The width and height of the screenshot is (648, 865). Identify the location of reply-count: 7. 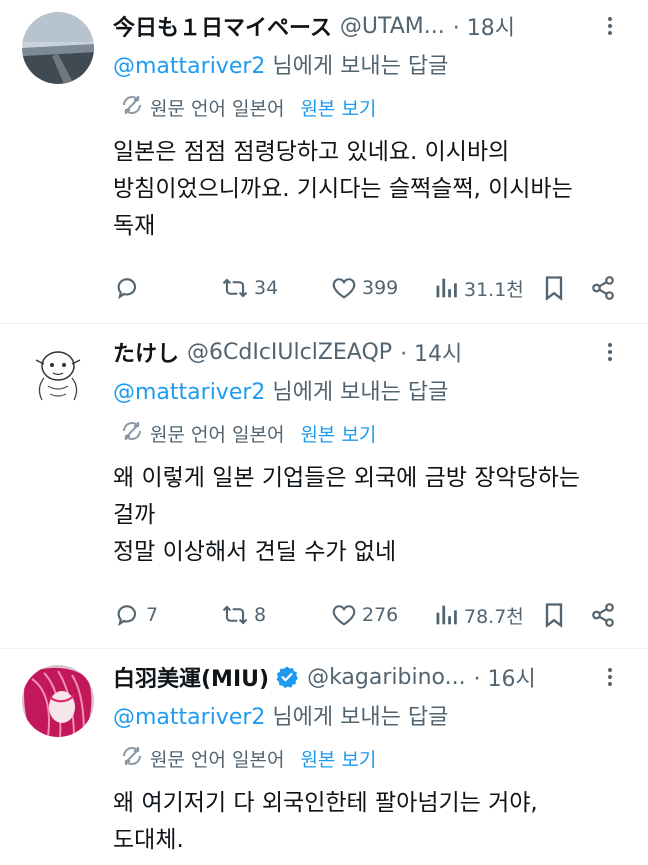
(152, 615).